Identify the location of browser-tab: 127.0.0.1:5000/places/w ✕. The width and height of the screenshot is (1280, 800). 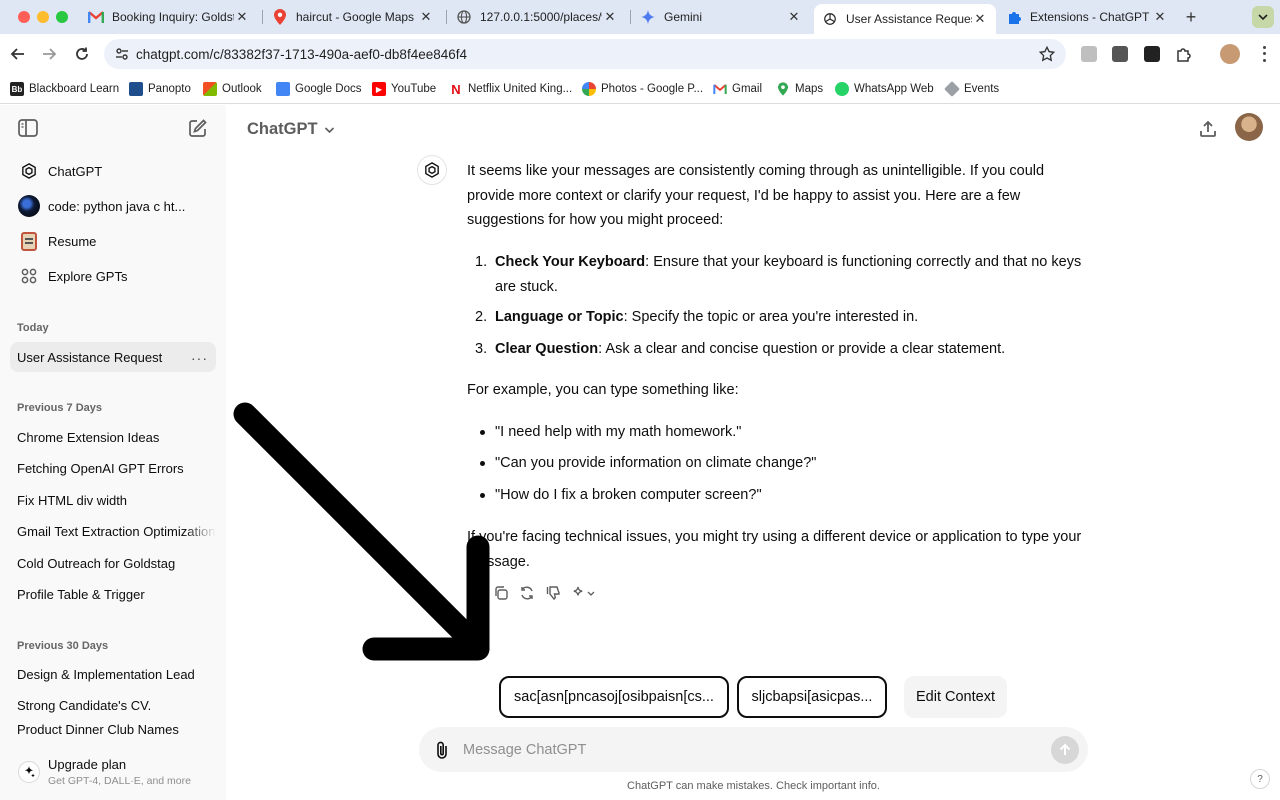
(537, 17).